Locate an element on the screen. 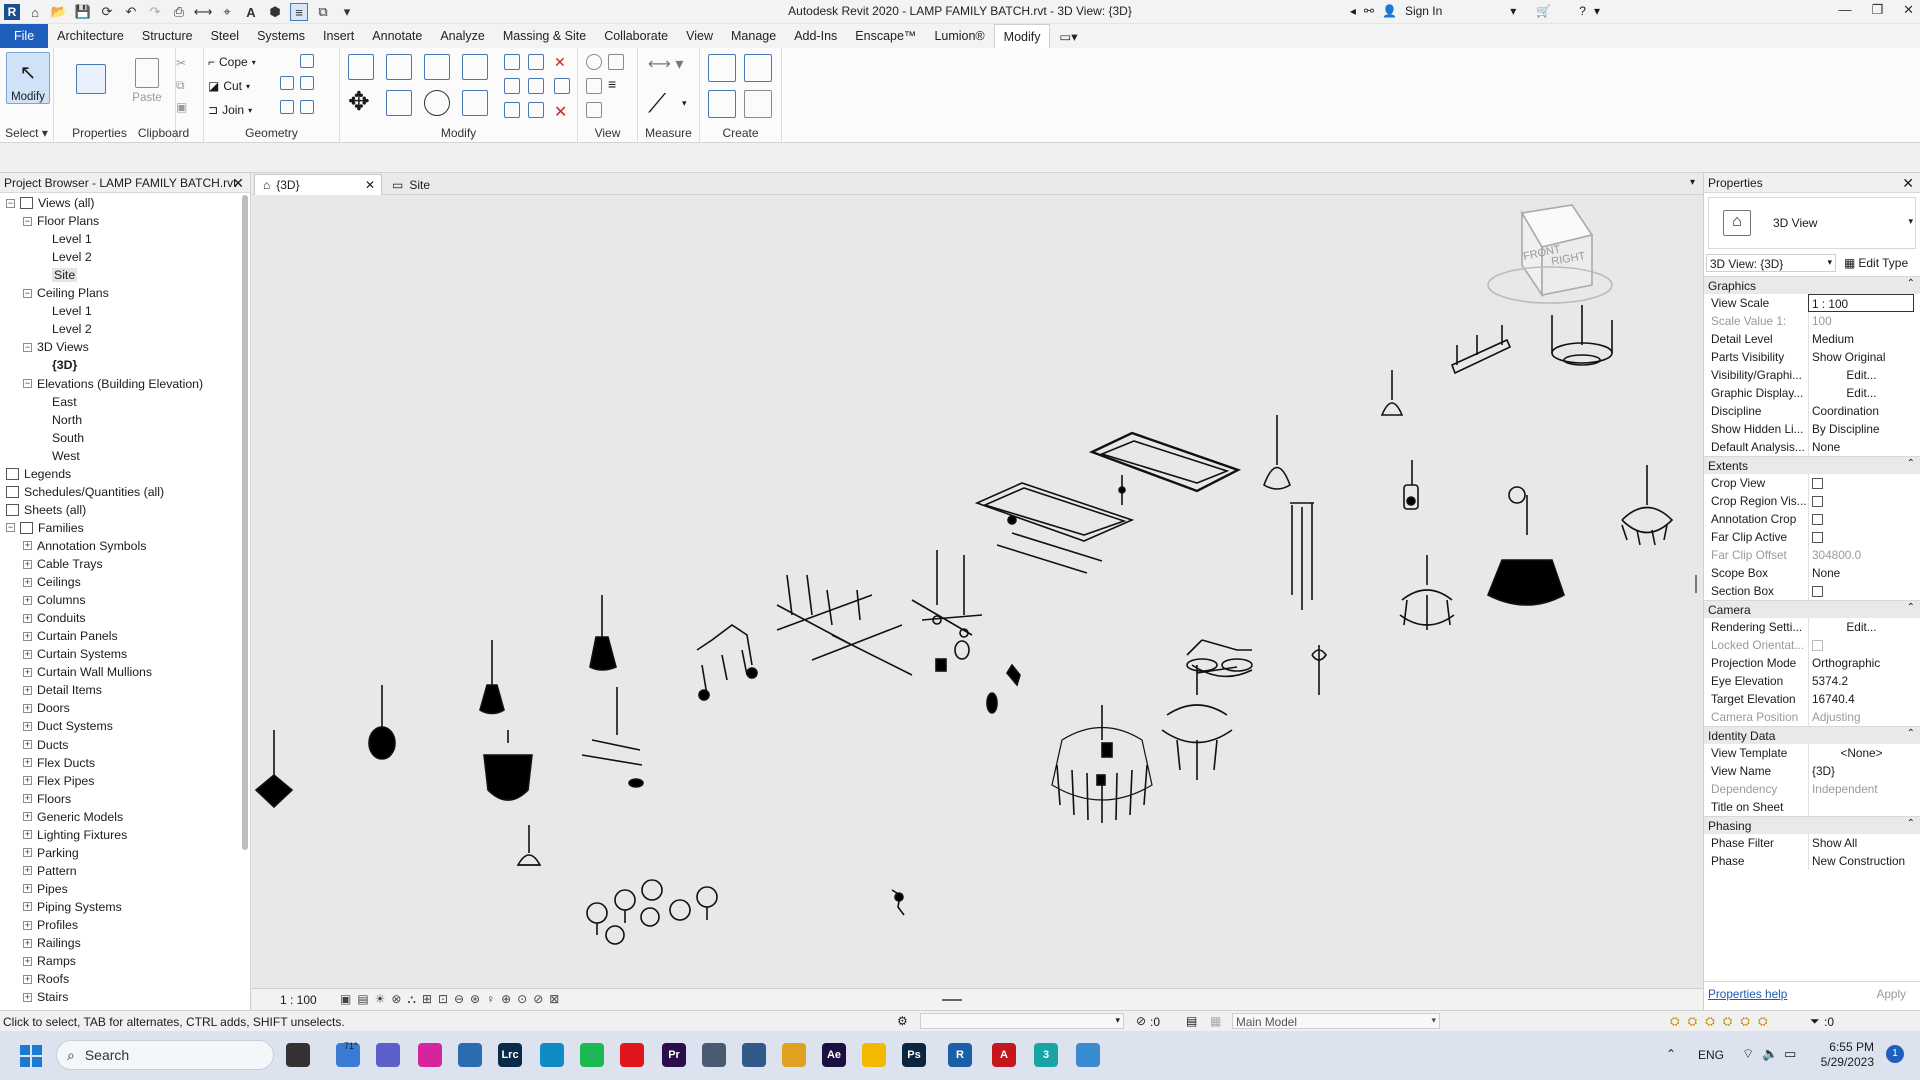 The height and width of the screenshot is (1080, 1920). tab-view: View is located at coordinates (699, 36).